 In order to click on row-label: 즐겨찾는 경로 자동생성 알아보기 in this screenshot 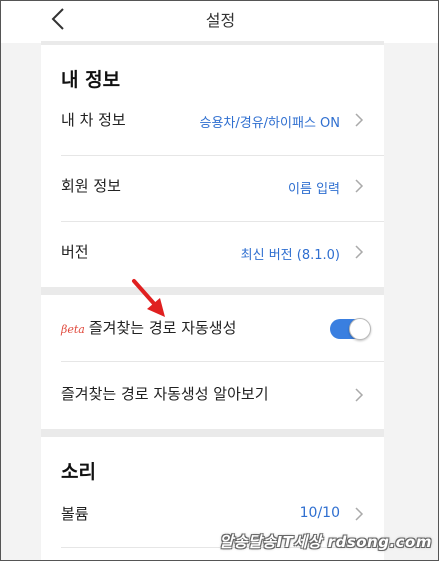, I will do `click(165, 394)`.